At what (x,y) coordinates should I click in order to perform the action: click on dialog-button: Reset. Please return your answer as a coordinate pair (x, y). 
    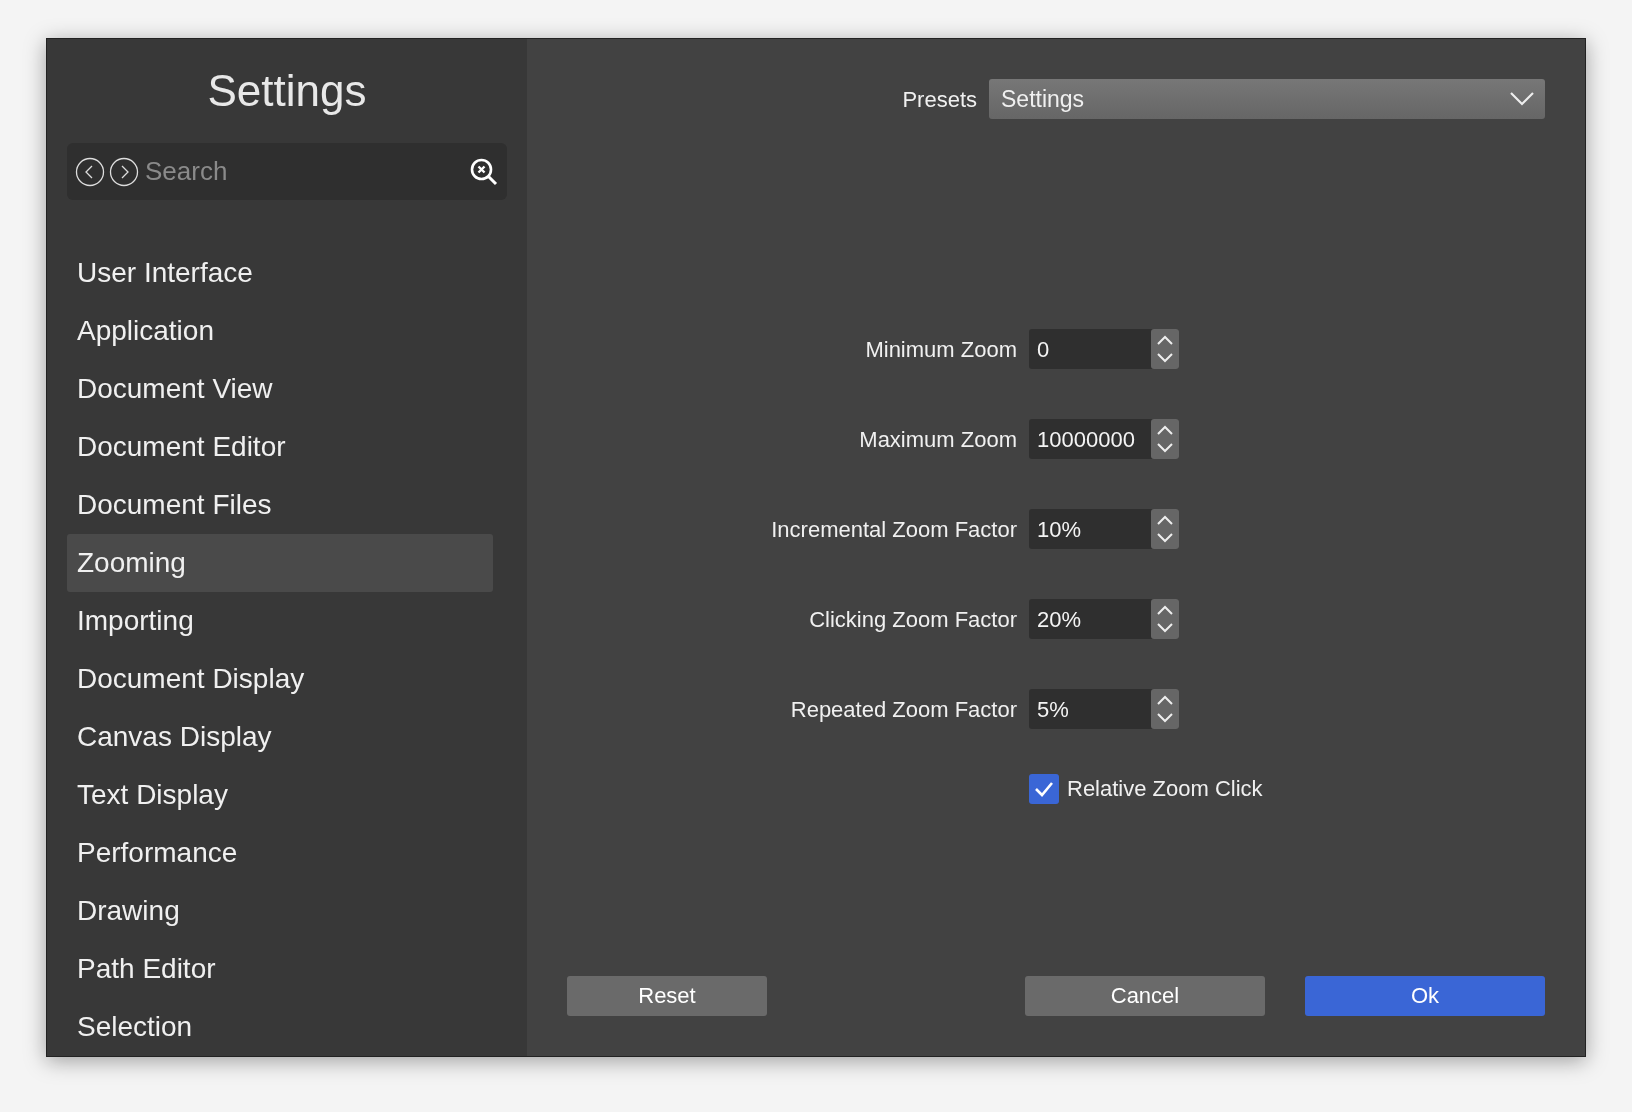
    Looking at the image, I should click on (667, 996).